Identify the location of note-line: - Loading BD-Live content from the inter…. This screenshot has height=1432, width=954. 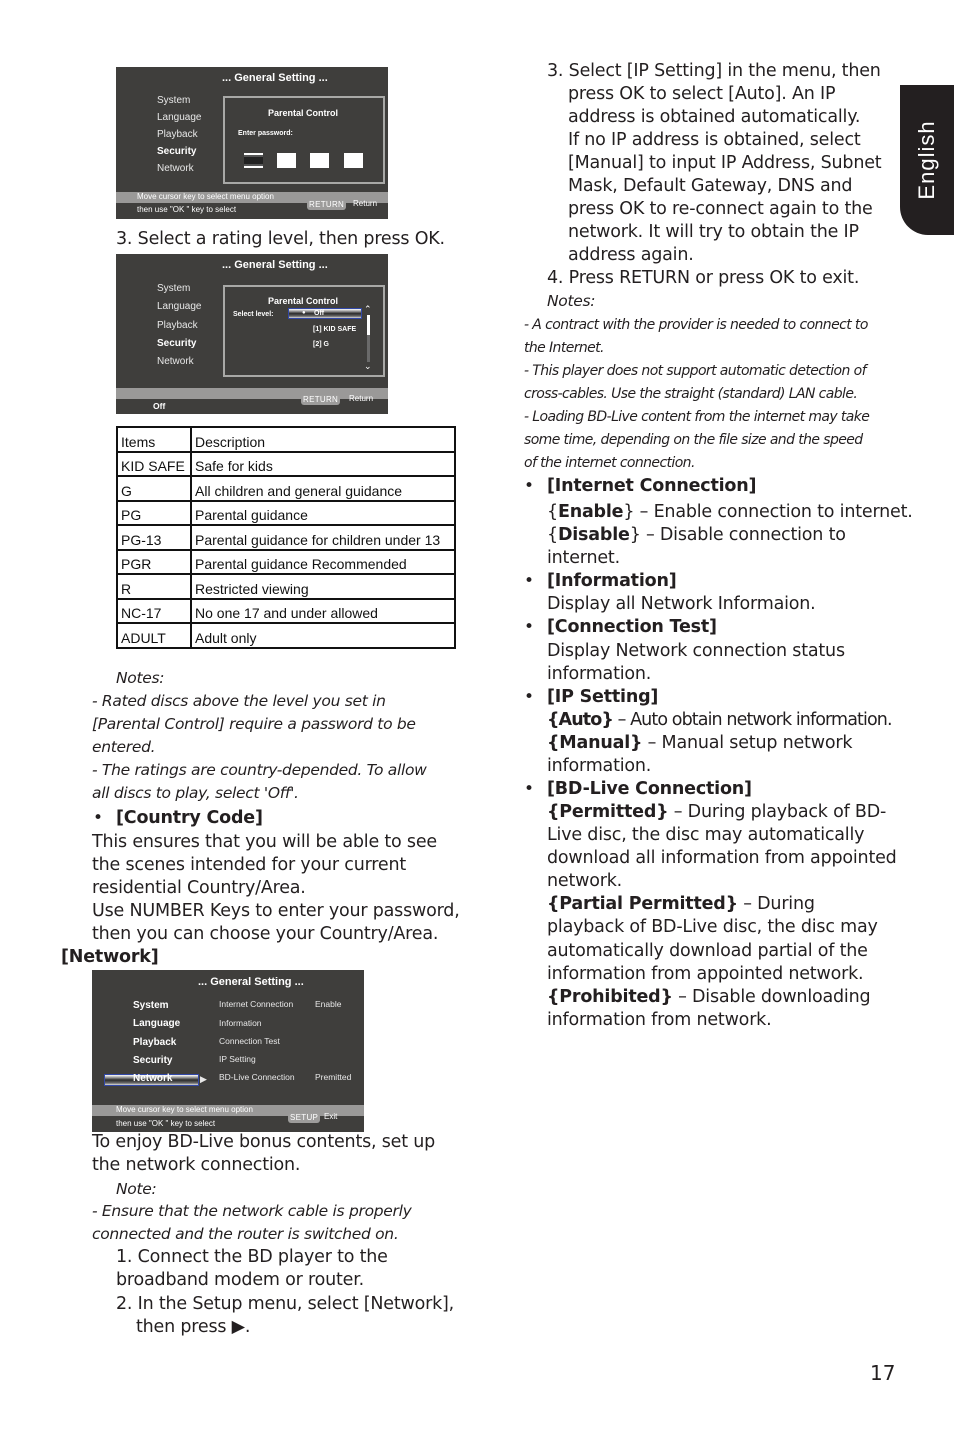
(697, 417).